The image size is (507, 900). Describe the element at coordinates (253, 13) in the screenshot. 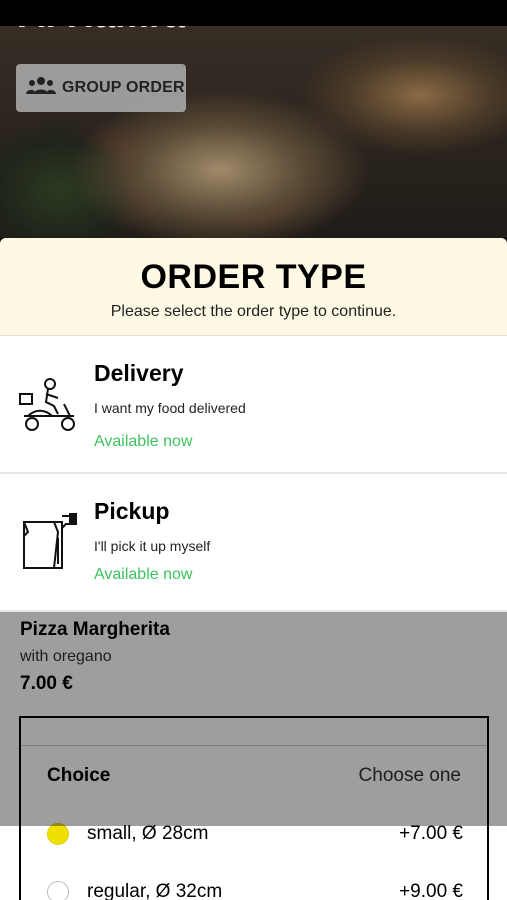

I see `status-bar` at that location.